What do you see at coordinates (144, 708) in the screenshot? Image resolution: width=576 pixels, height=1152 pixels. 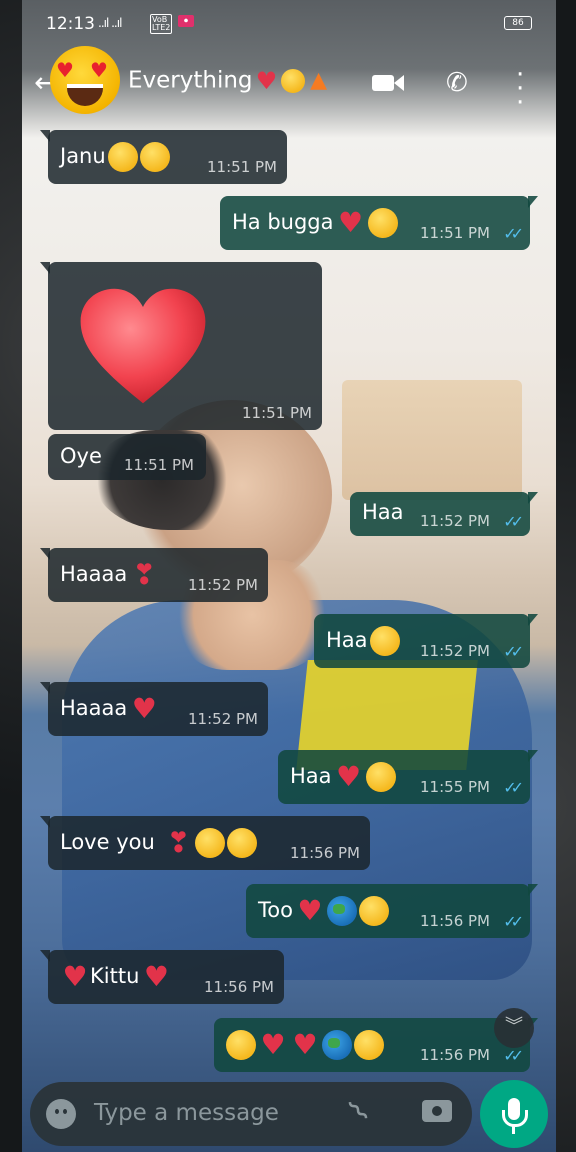 I see `beating-heart-icon: ♥` at bounding box center [144, 708].